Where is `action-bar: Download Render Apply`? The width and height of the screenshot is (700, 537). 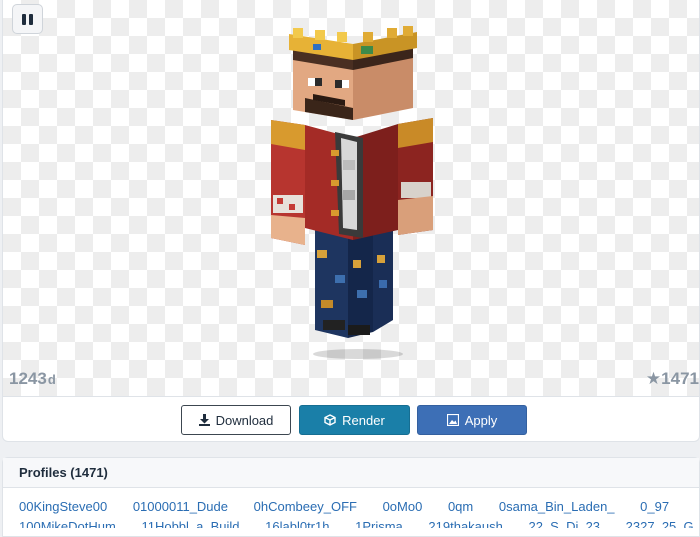
action-bar: Download Render Apply is located at coordinates (351, 420).